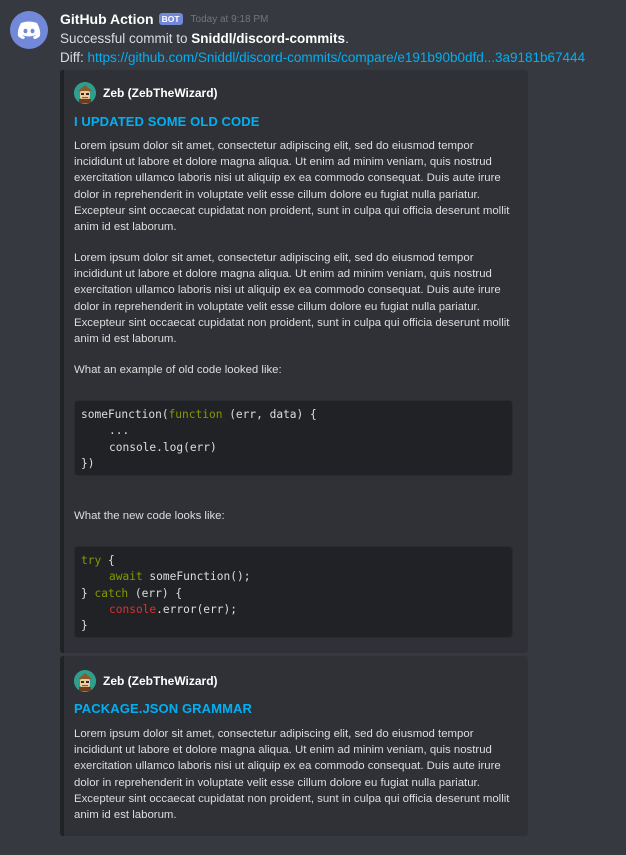  I want to click on code-line: }), so click(88, 463).